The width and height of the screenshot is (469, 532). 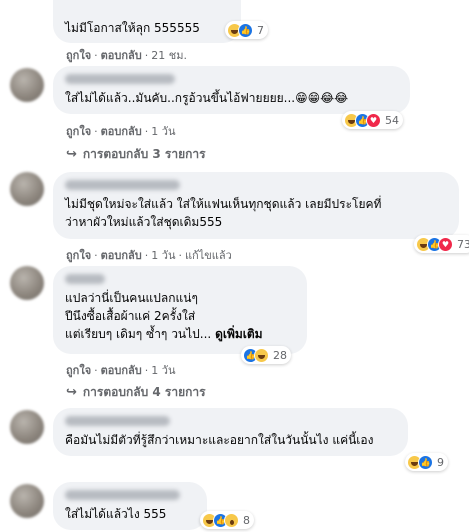 I want to click on reaction-count: 9, so click(x=440, y=462).